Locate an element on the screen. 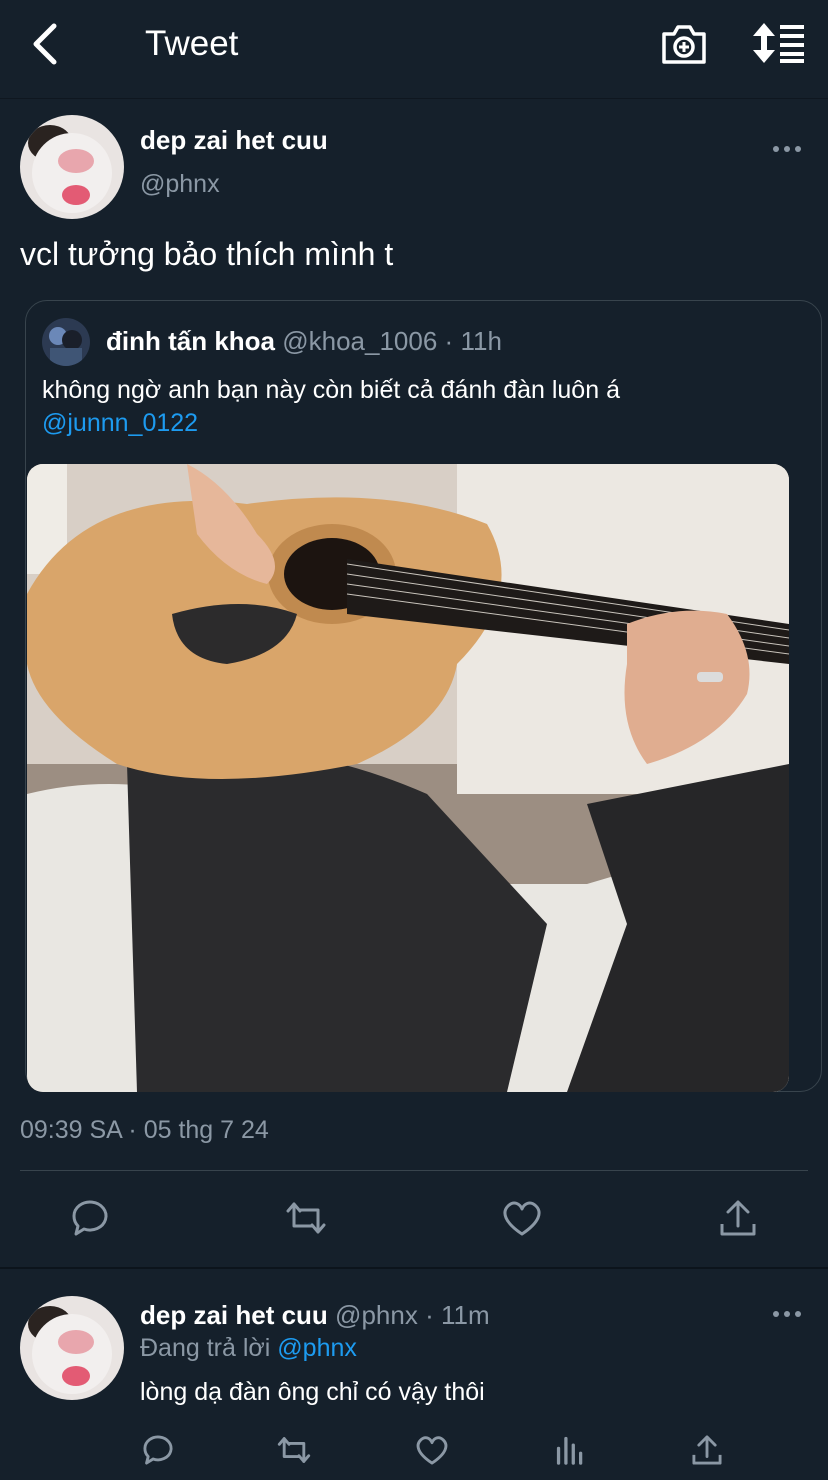 Image resolution: width=828 pixels, height=1480 pixels. like-icon is located at coordinates (522, 1218).